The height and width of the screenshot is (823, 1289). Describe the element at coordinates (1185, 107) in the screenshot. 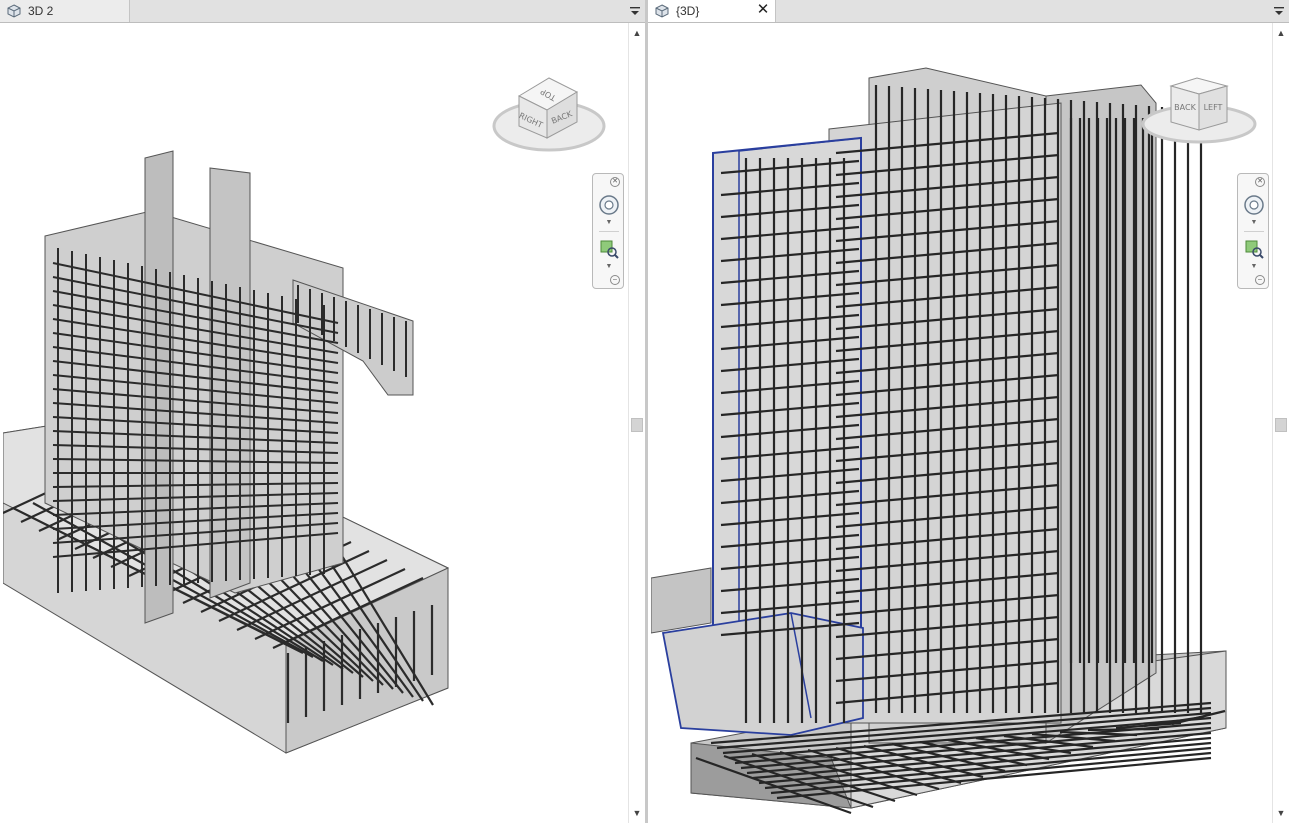

I see `viewcube-front-label: BACK` at that location.